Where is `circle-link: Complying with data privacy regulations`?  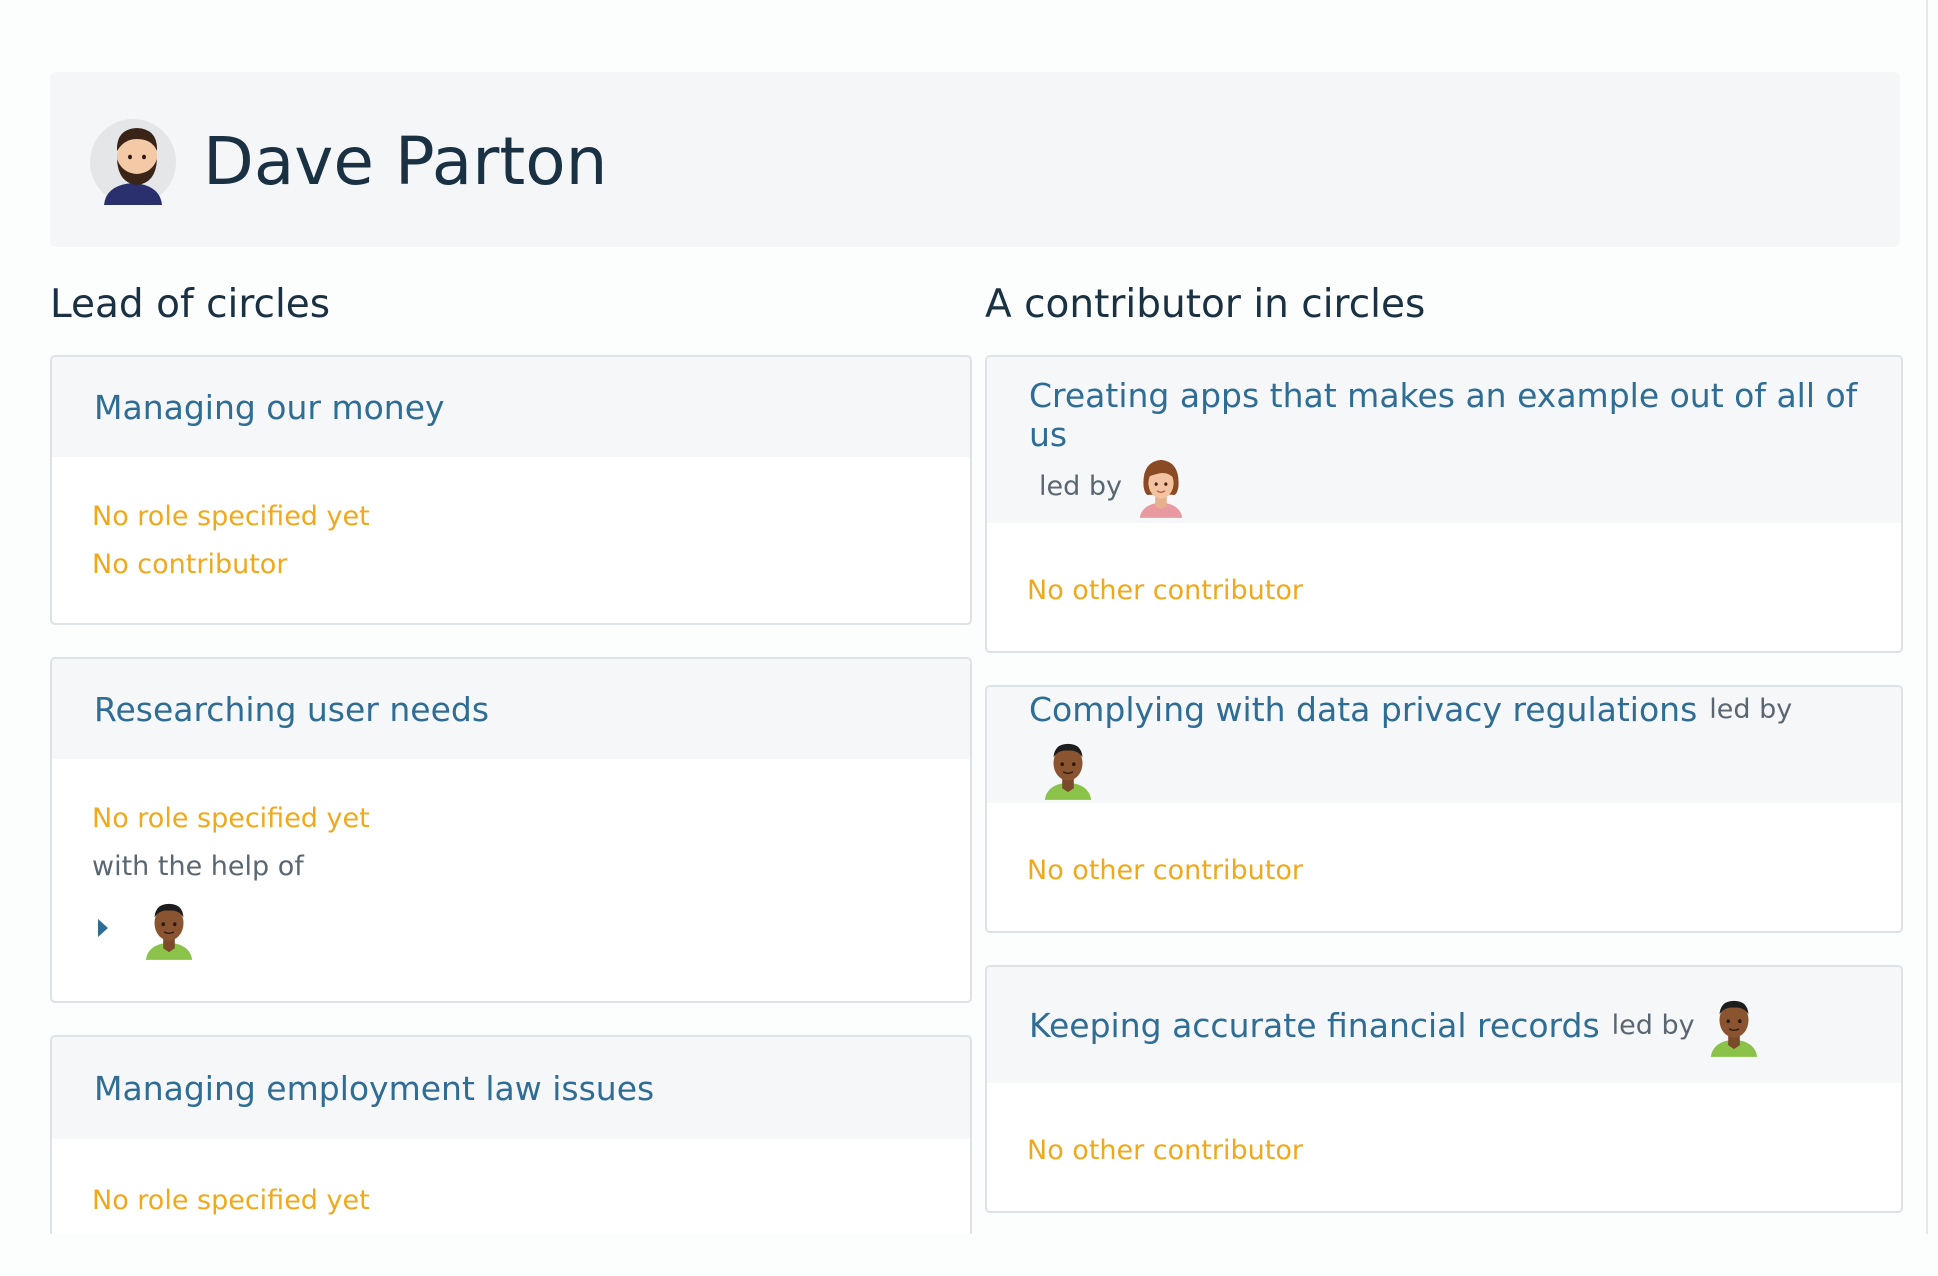 circle-link: Complying with data privacy regulations is located at coordinates (1363, 709).